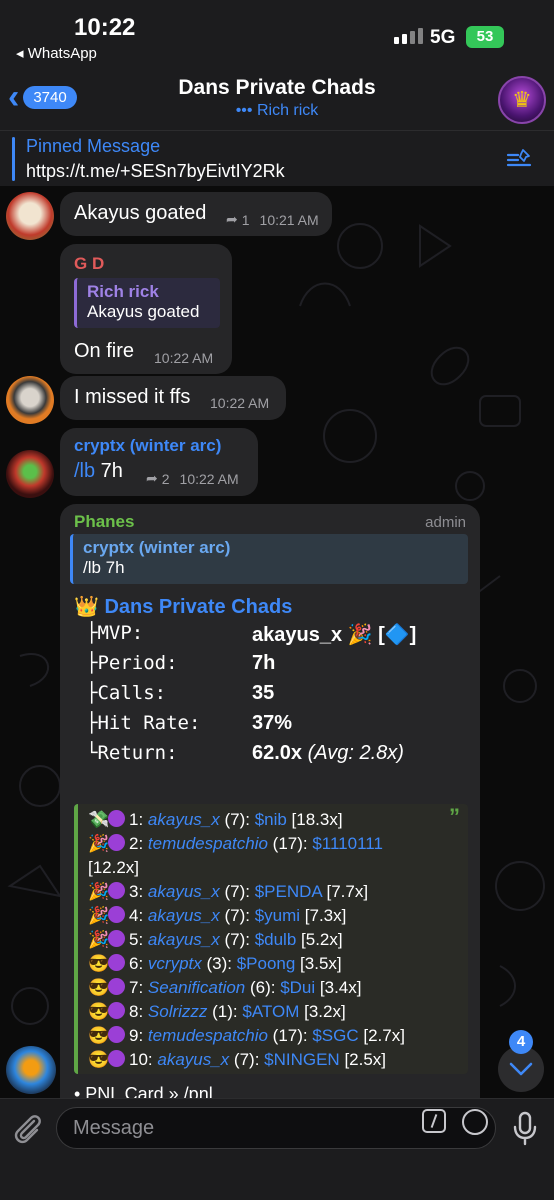  Describe the element at coordinates (288, 891) in the screenshot. I see `row-token: $PENDA` at that location.